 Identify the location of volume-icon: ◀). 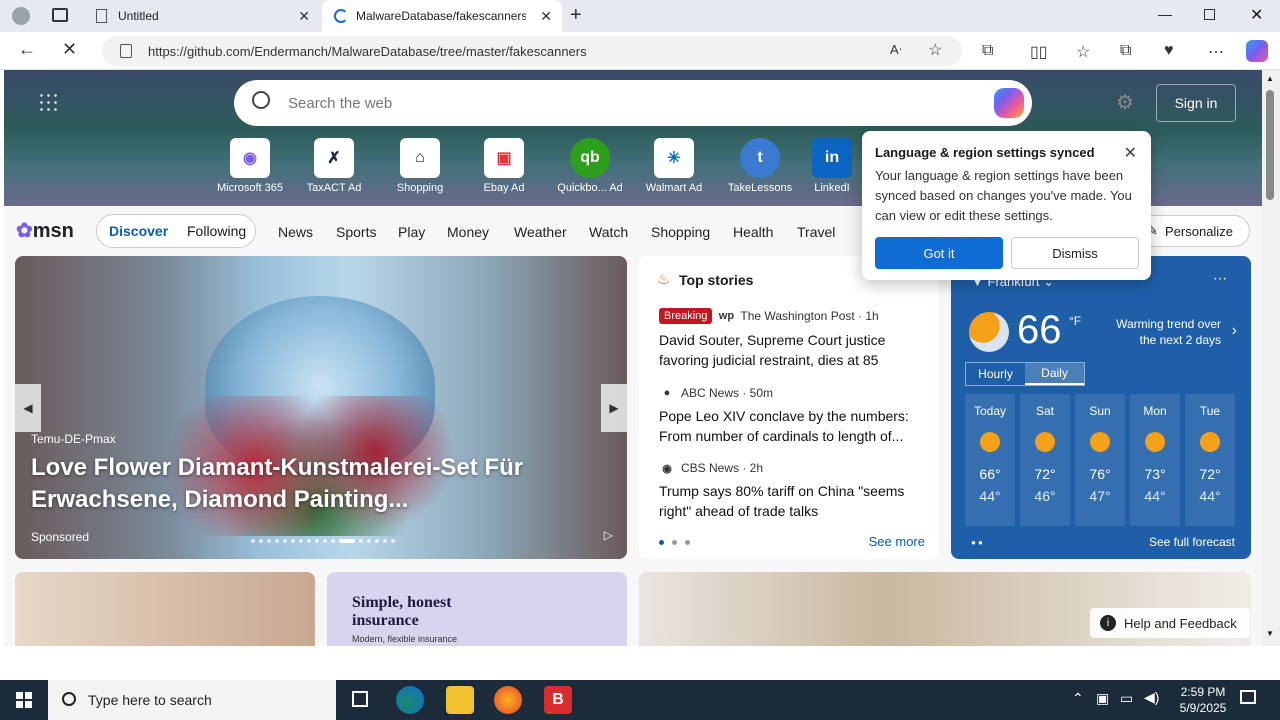
(1151, 697).